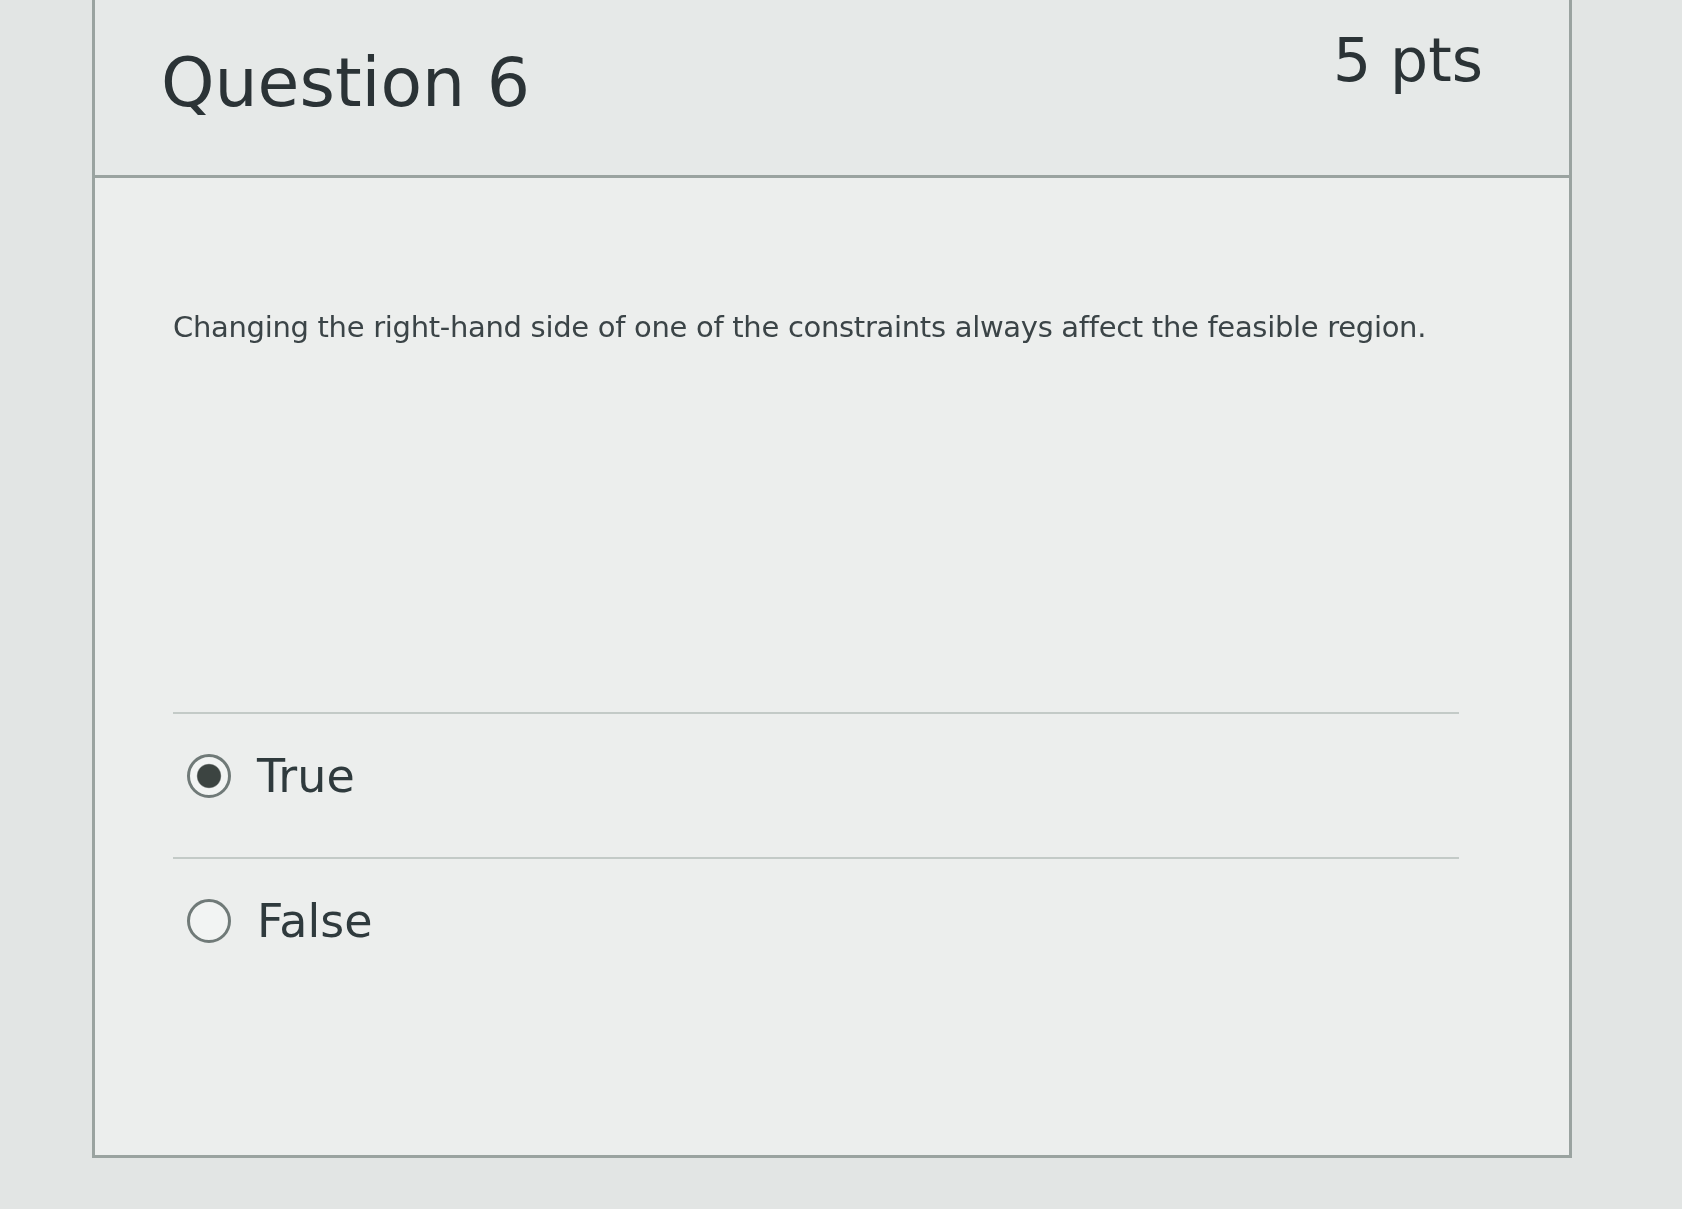  Describe the element at coordinates (315, 921) in the screenshot. I see `answer-label: False` at that location.